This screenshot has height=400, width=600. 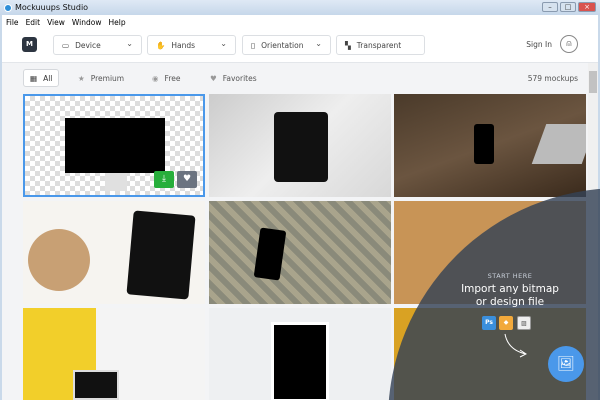 I want to click on import-kicker: START HERE, so click(x=510, y=276).